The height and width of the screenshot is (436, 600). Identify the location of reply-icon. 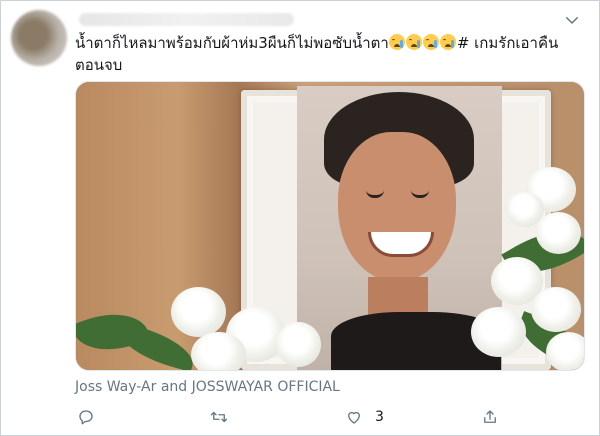
(86, 417).